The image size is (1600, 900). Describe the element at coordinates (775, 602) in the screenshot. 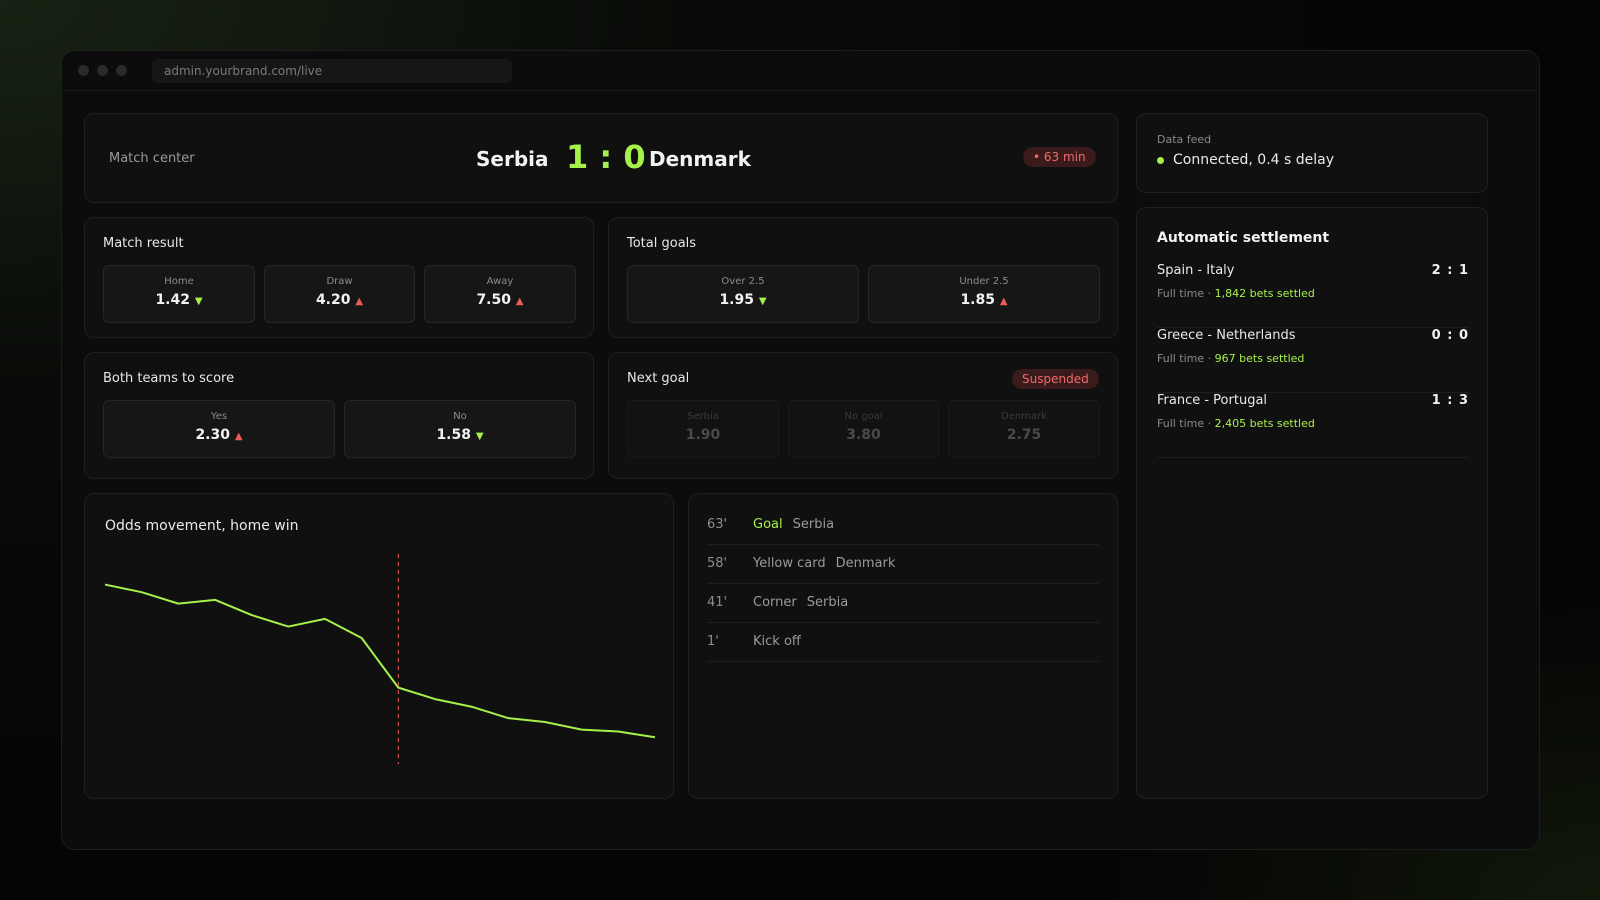

I see `event-type-label: Corner` at that location.